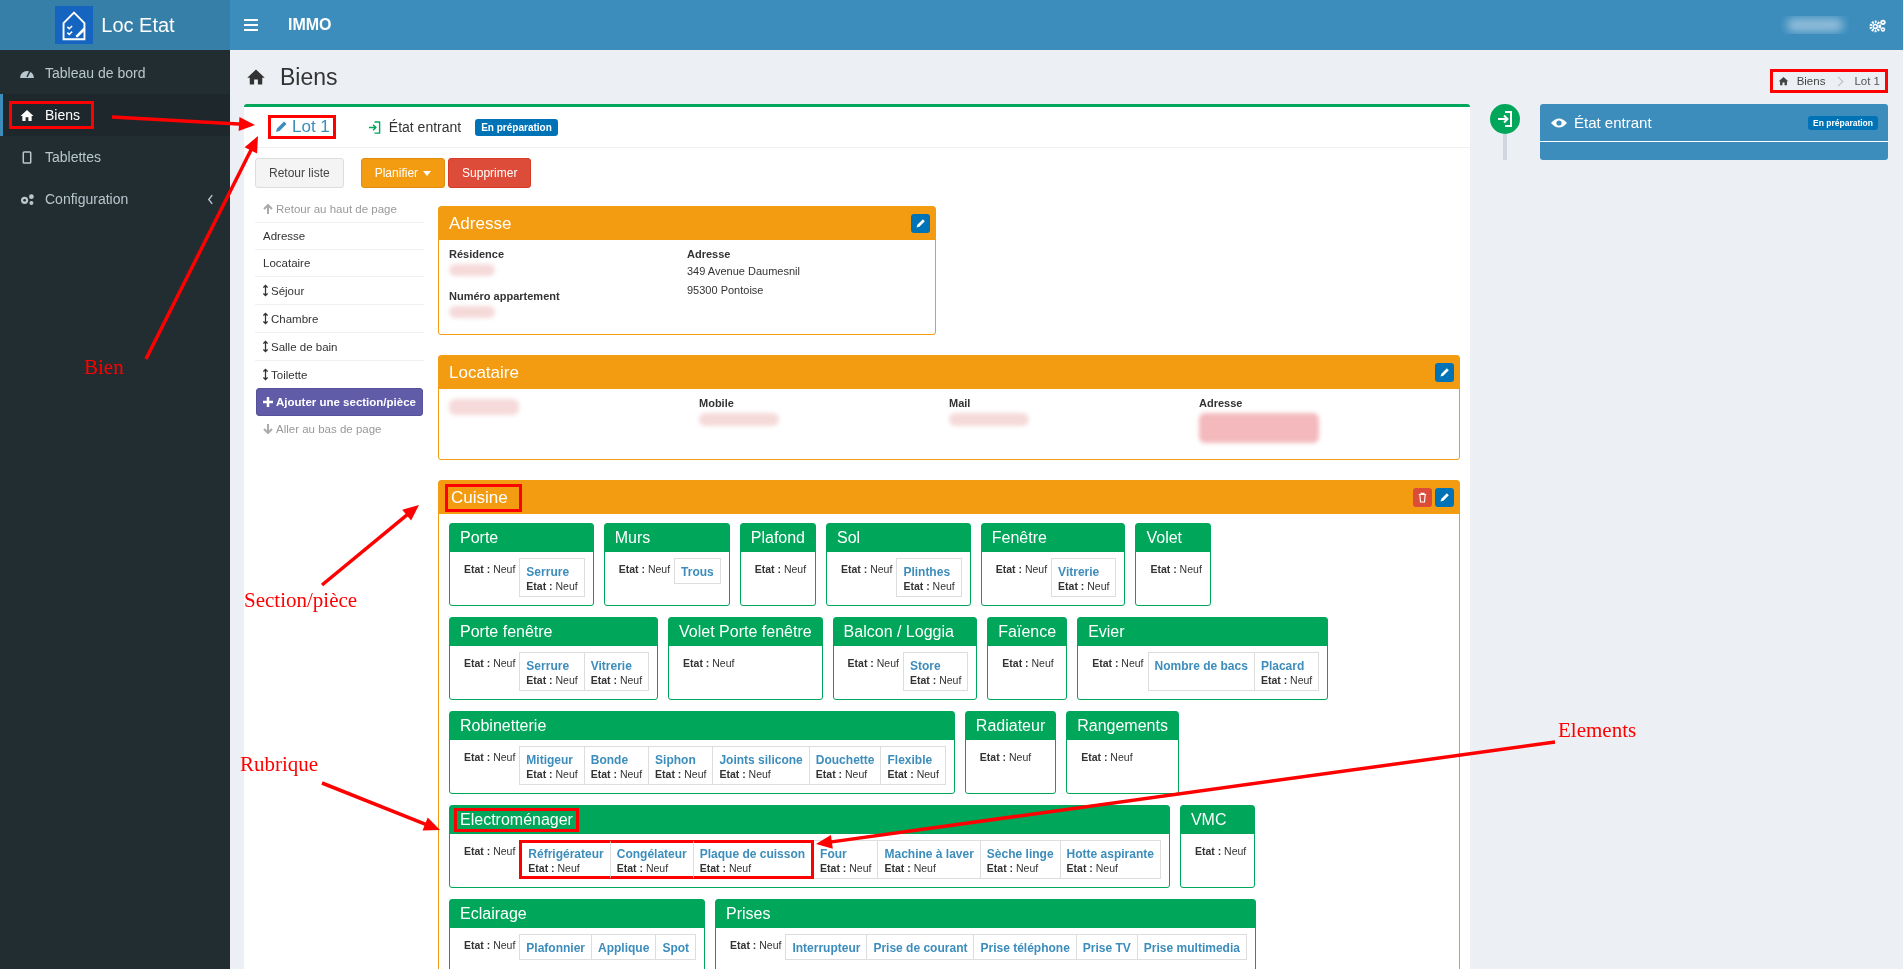 The height and width of the screenshot is (969, 1903). I want to click on category-title: Porte fenêtre, so click(506, 632).